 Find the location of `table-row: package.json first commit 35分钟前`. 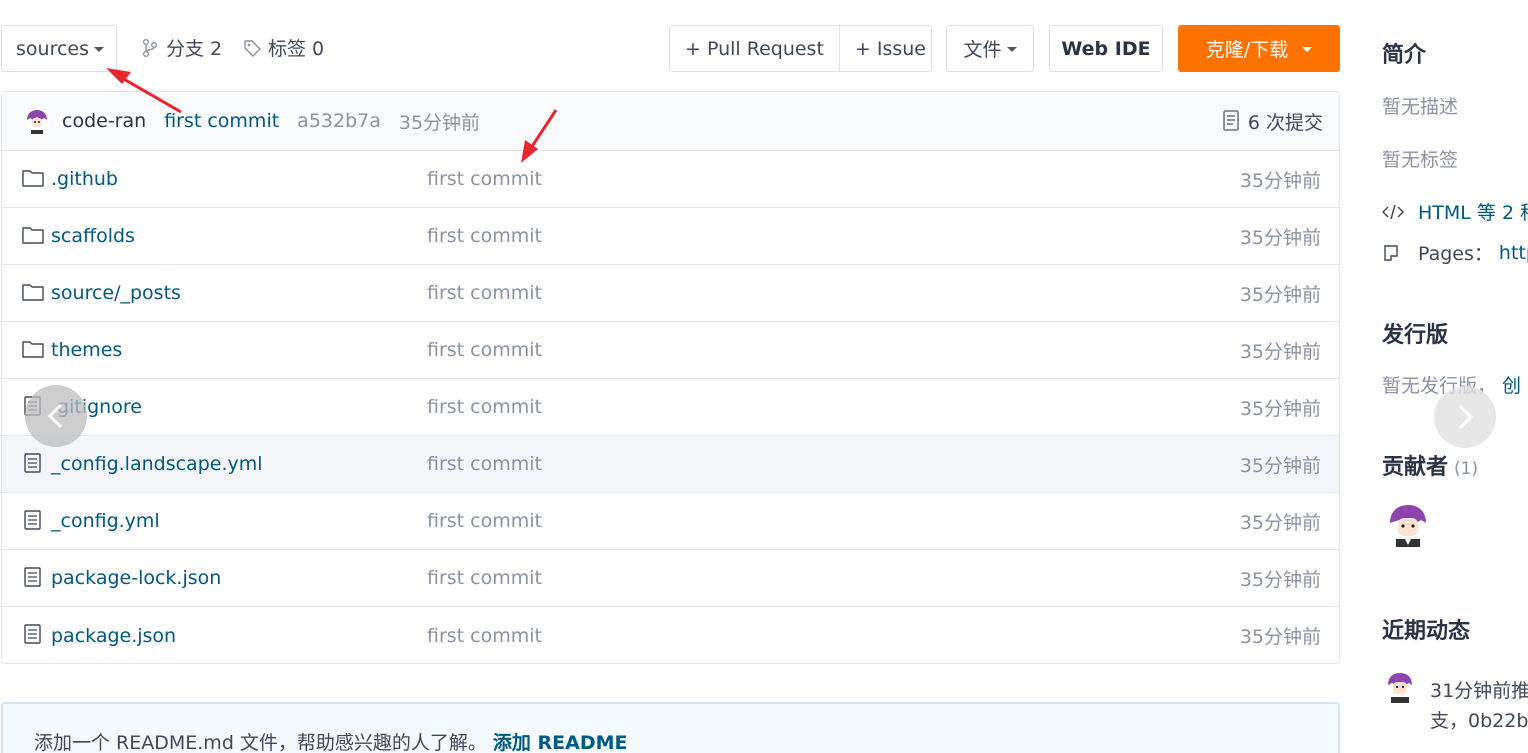

table-row: package.json first commit 35分钟前 is located at coordinates (670, 635).